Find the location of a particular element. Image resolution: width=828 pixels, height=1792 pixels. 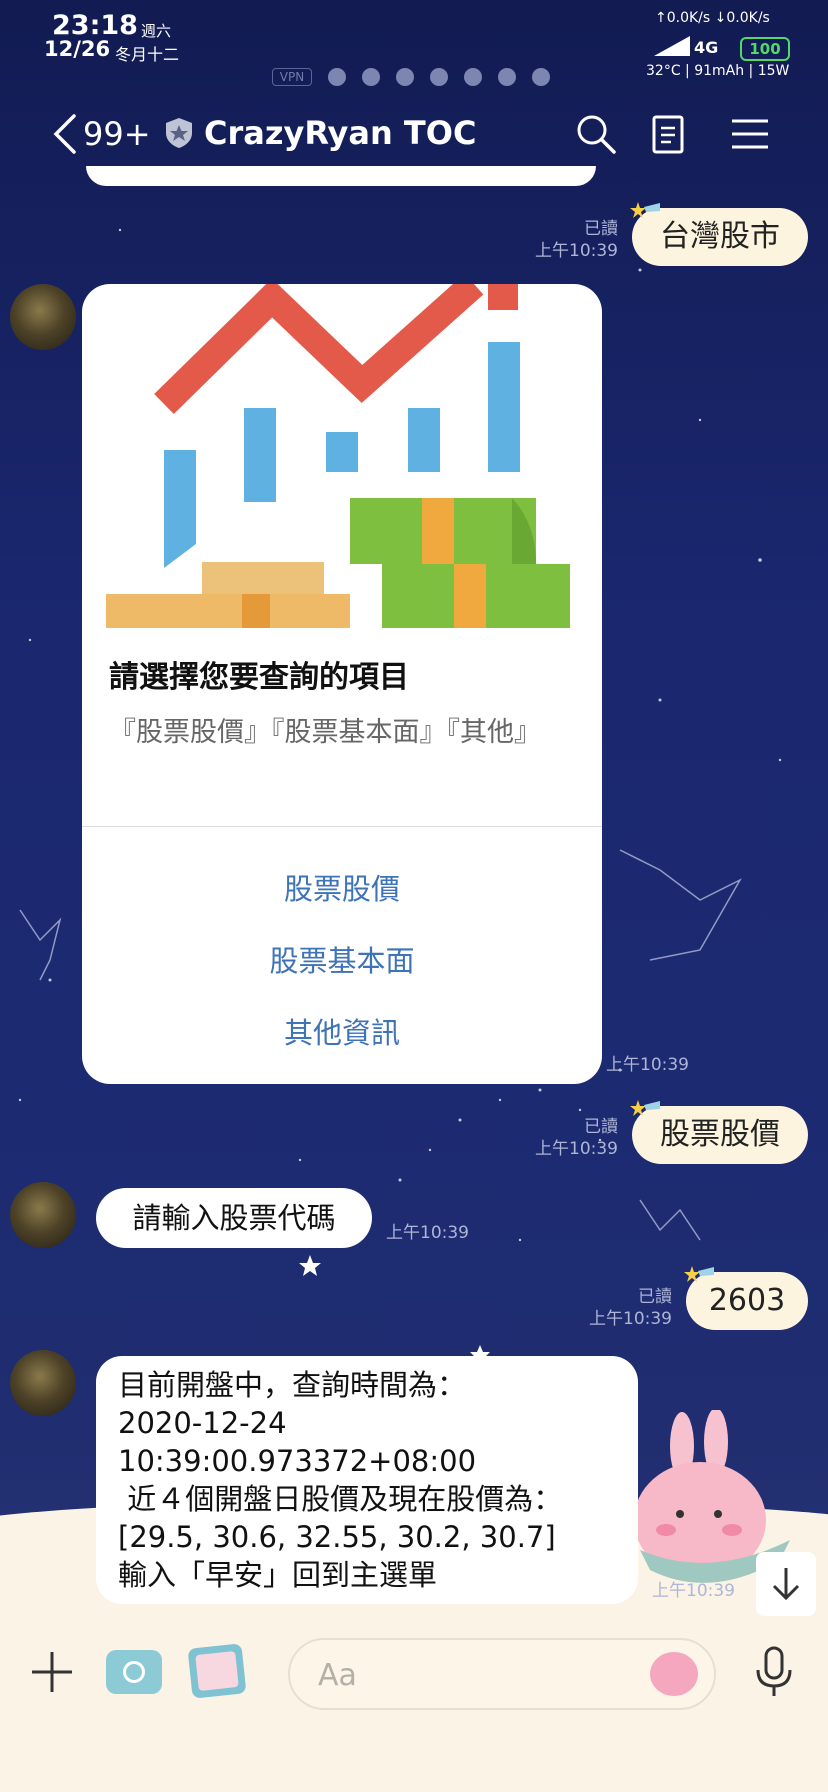

image-icon is located at coordinates (217, 1671).